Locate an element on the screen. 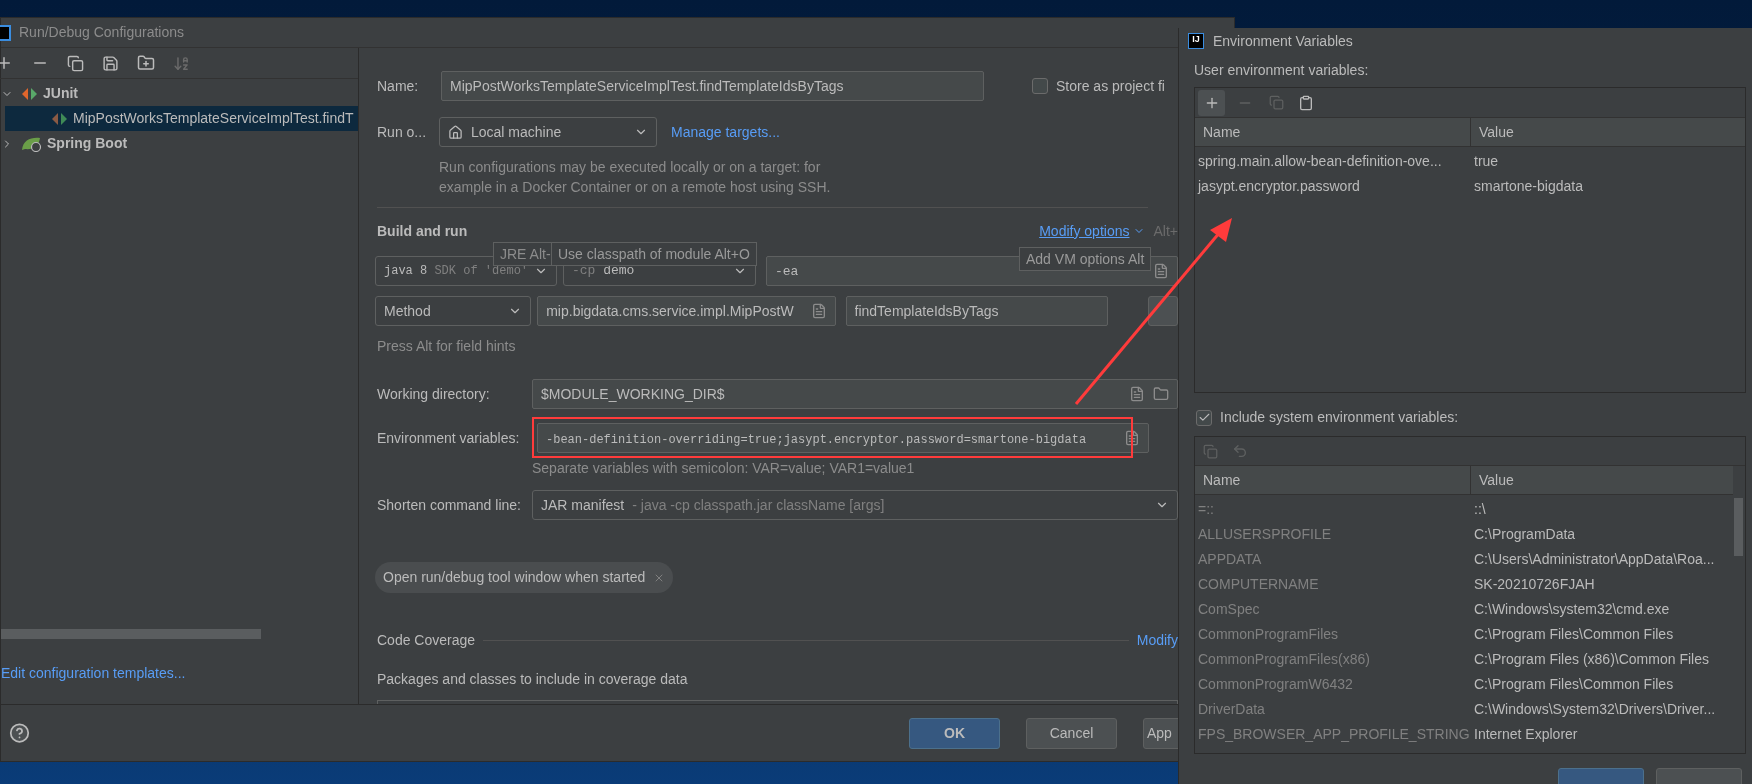  table-cell-text: C:\ProgramData is located at coordinates (1525, 534).